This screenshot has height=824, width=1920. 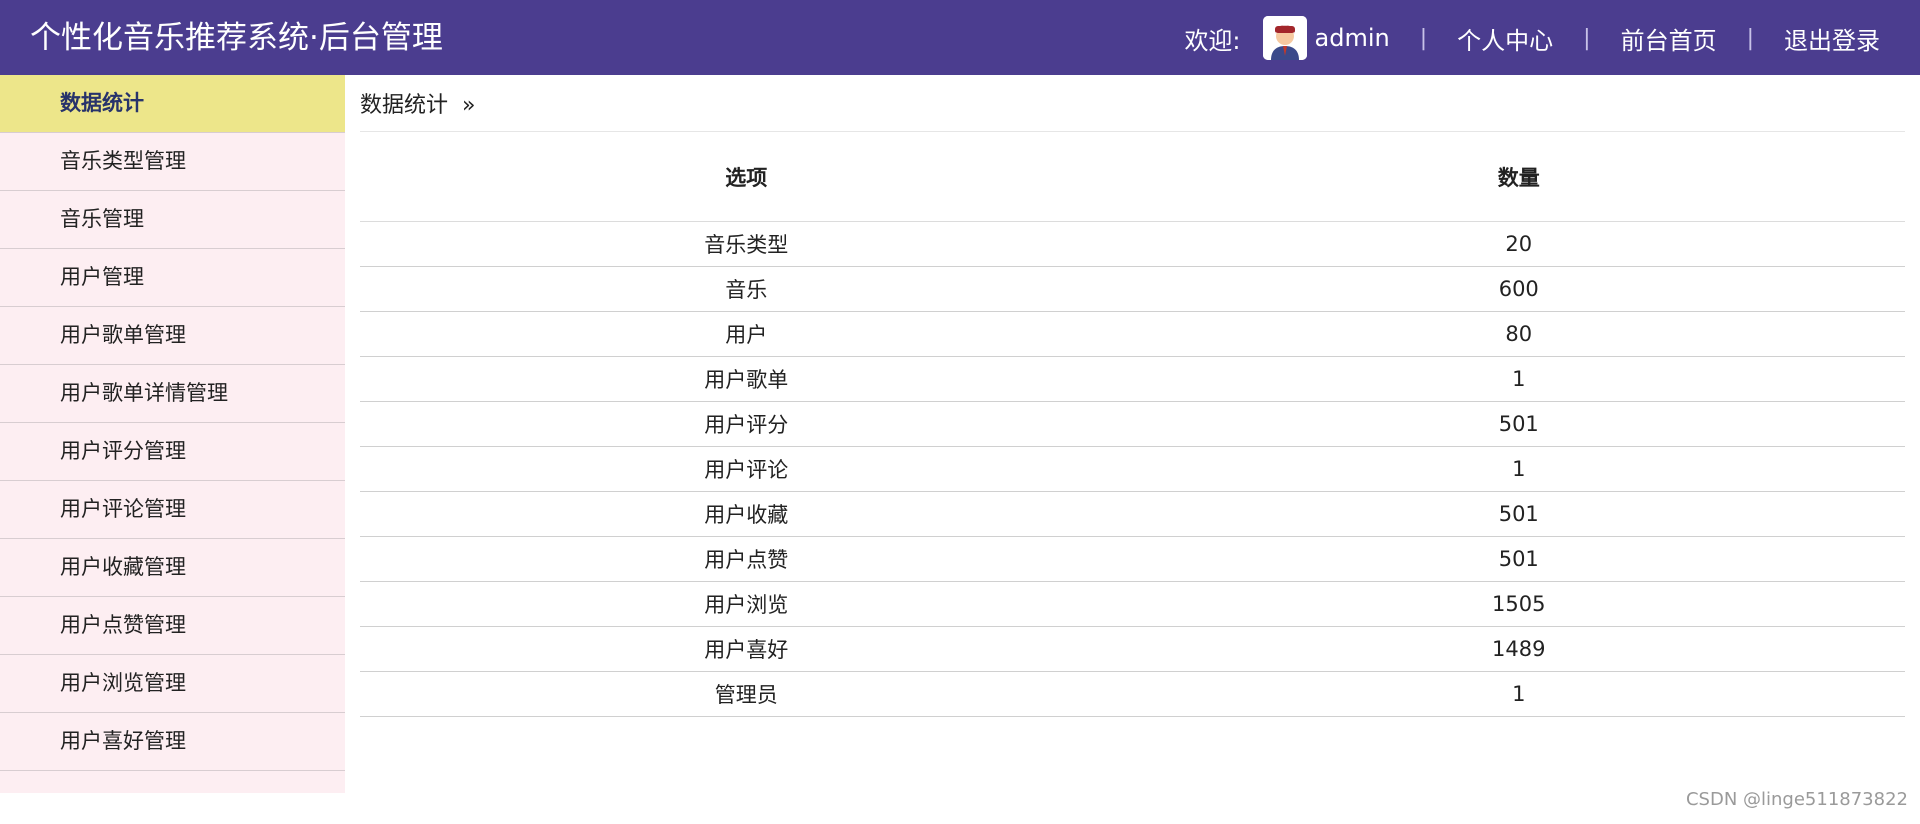 I want to click on row-option: 用户评分, so click(x=746, y=424).